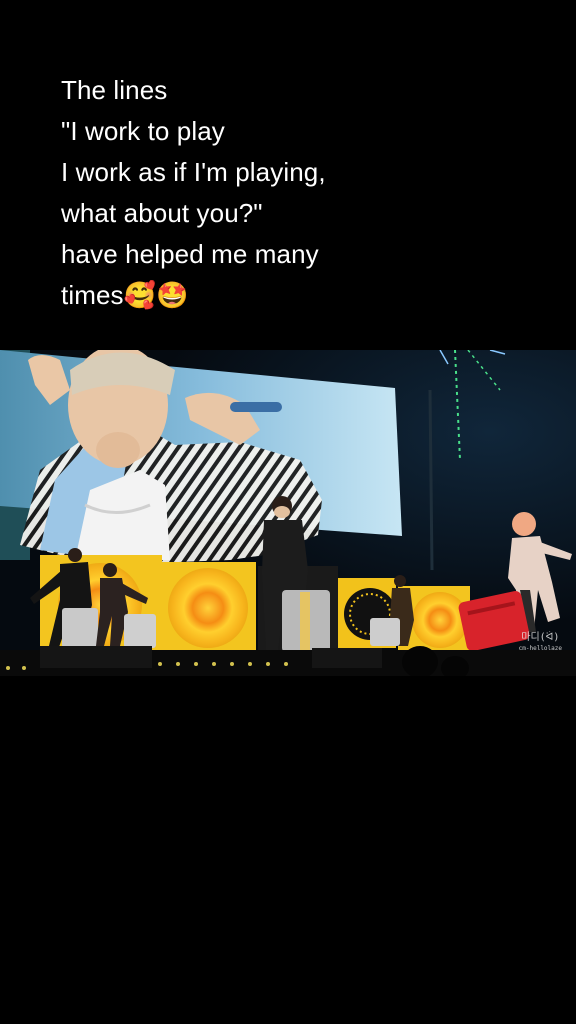 The image size is (576, 1024). What do you see at coordinates (540, 637) in the screenshot?
I see `watermark-main: 마디(ᐛ)` at bounding box center [540, 637].